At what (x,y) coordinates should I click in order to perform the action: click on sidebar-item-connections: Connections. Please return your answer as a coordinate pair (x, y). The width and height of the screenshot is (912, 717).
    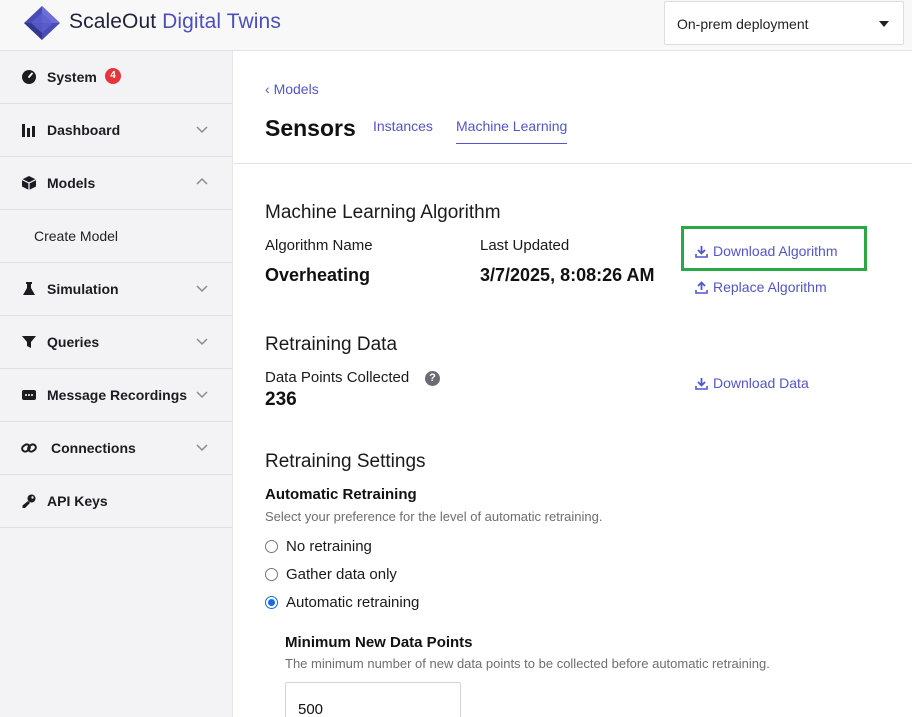
    Looking at the image, I should click on (116, 448).